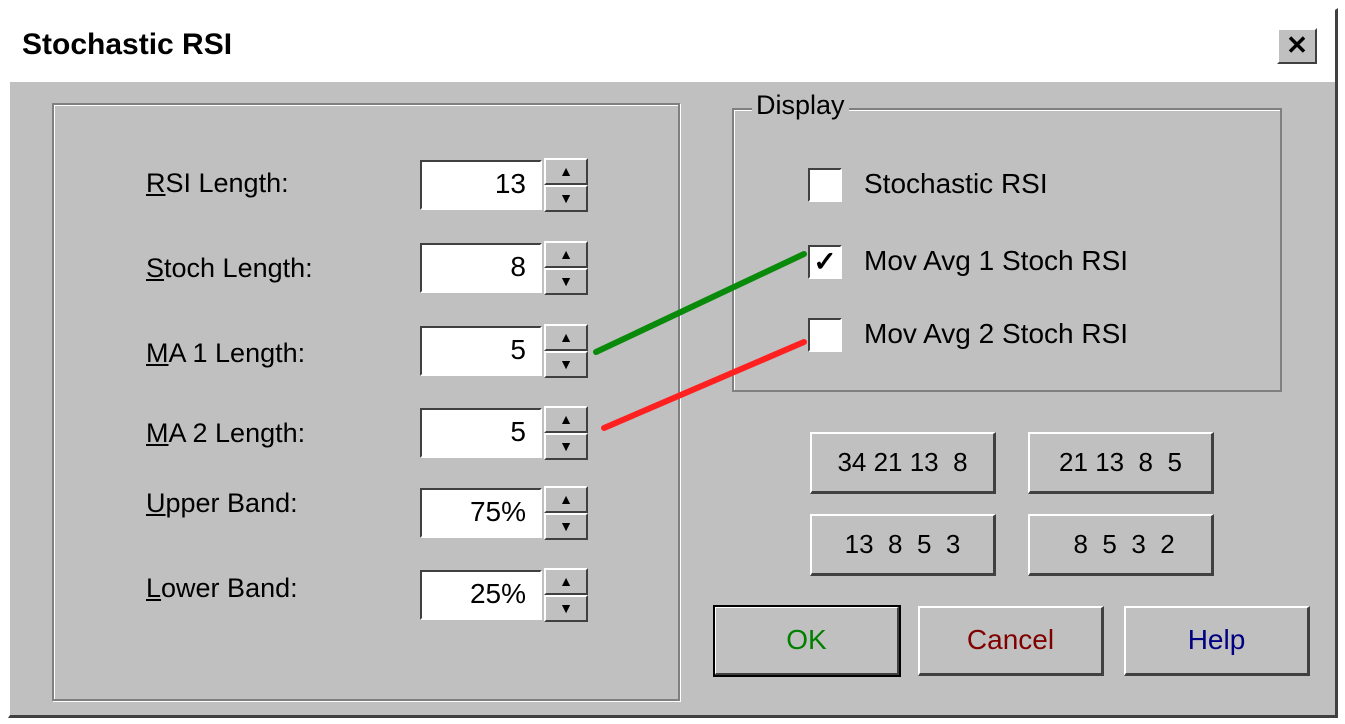 The width and height of the screenshot is (1345, 724). Describe the element at coordinates (704, 385) in the screenshot. I see `ma2-link-line` at that location.